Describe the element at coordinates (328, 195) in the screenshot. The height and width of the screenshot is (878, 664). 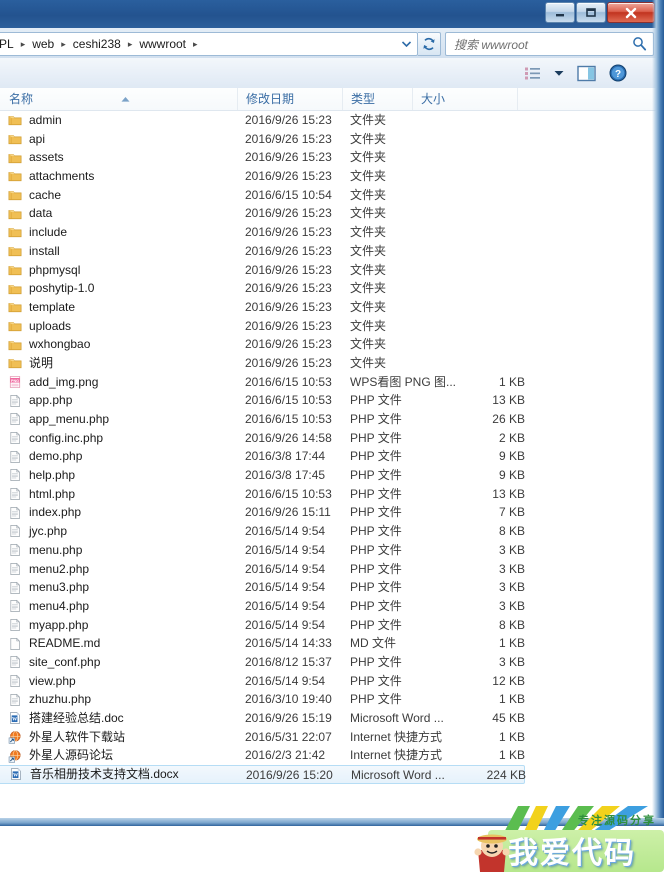
I see `table-row: cache 2016/6/15 10:54 文件夹` at that location.